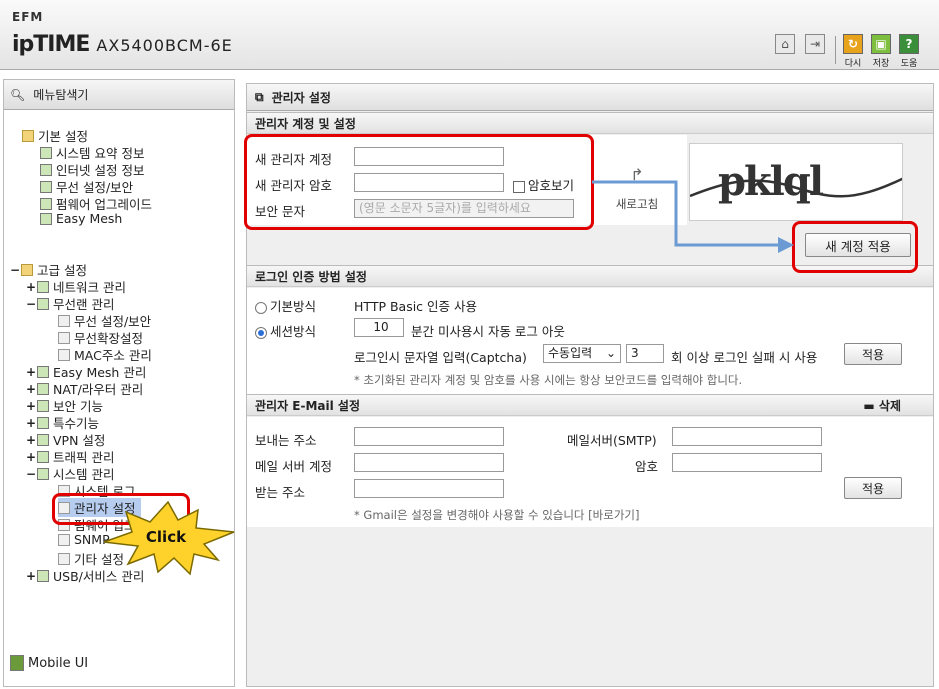 The width and height of the screenshot is (939, 689). Describe the element at coordinates (835, 50) in the screenshot. I see `divider` at that location.